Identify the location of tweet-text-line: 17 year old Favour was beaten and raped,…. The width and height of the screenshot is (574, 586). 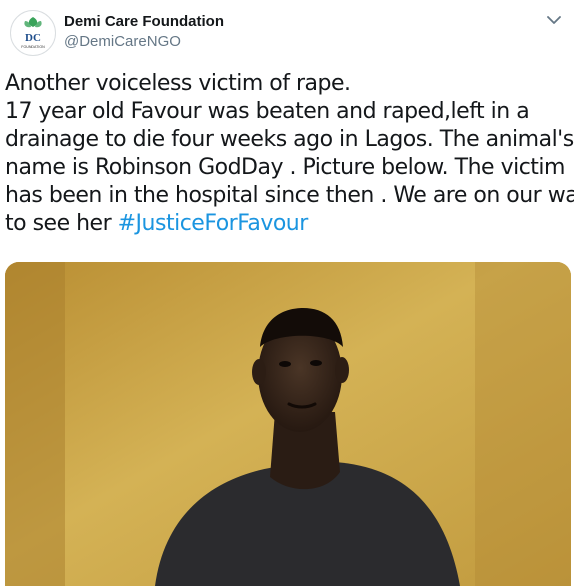
(267, 111).